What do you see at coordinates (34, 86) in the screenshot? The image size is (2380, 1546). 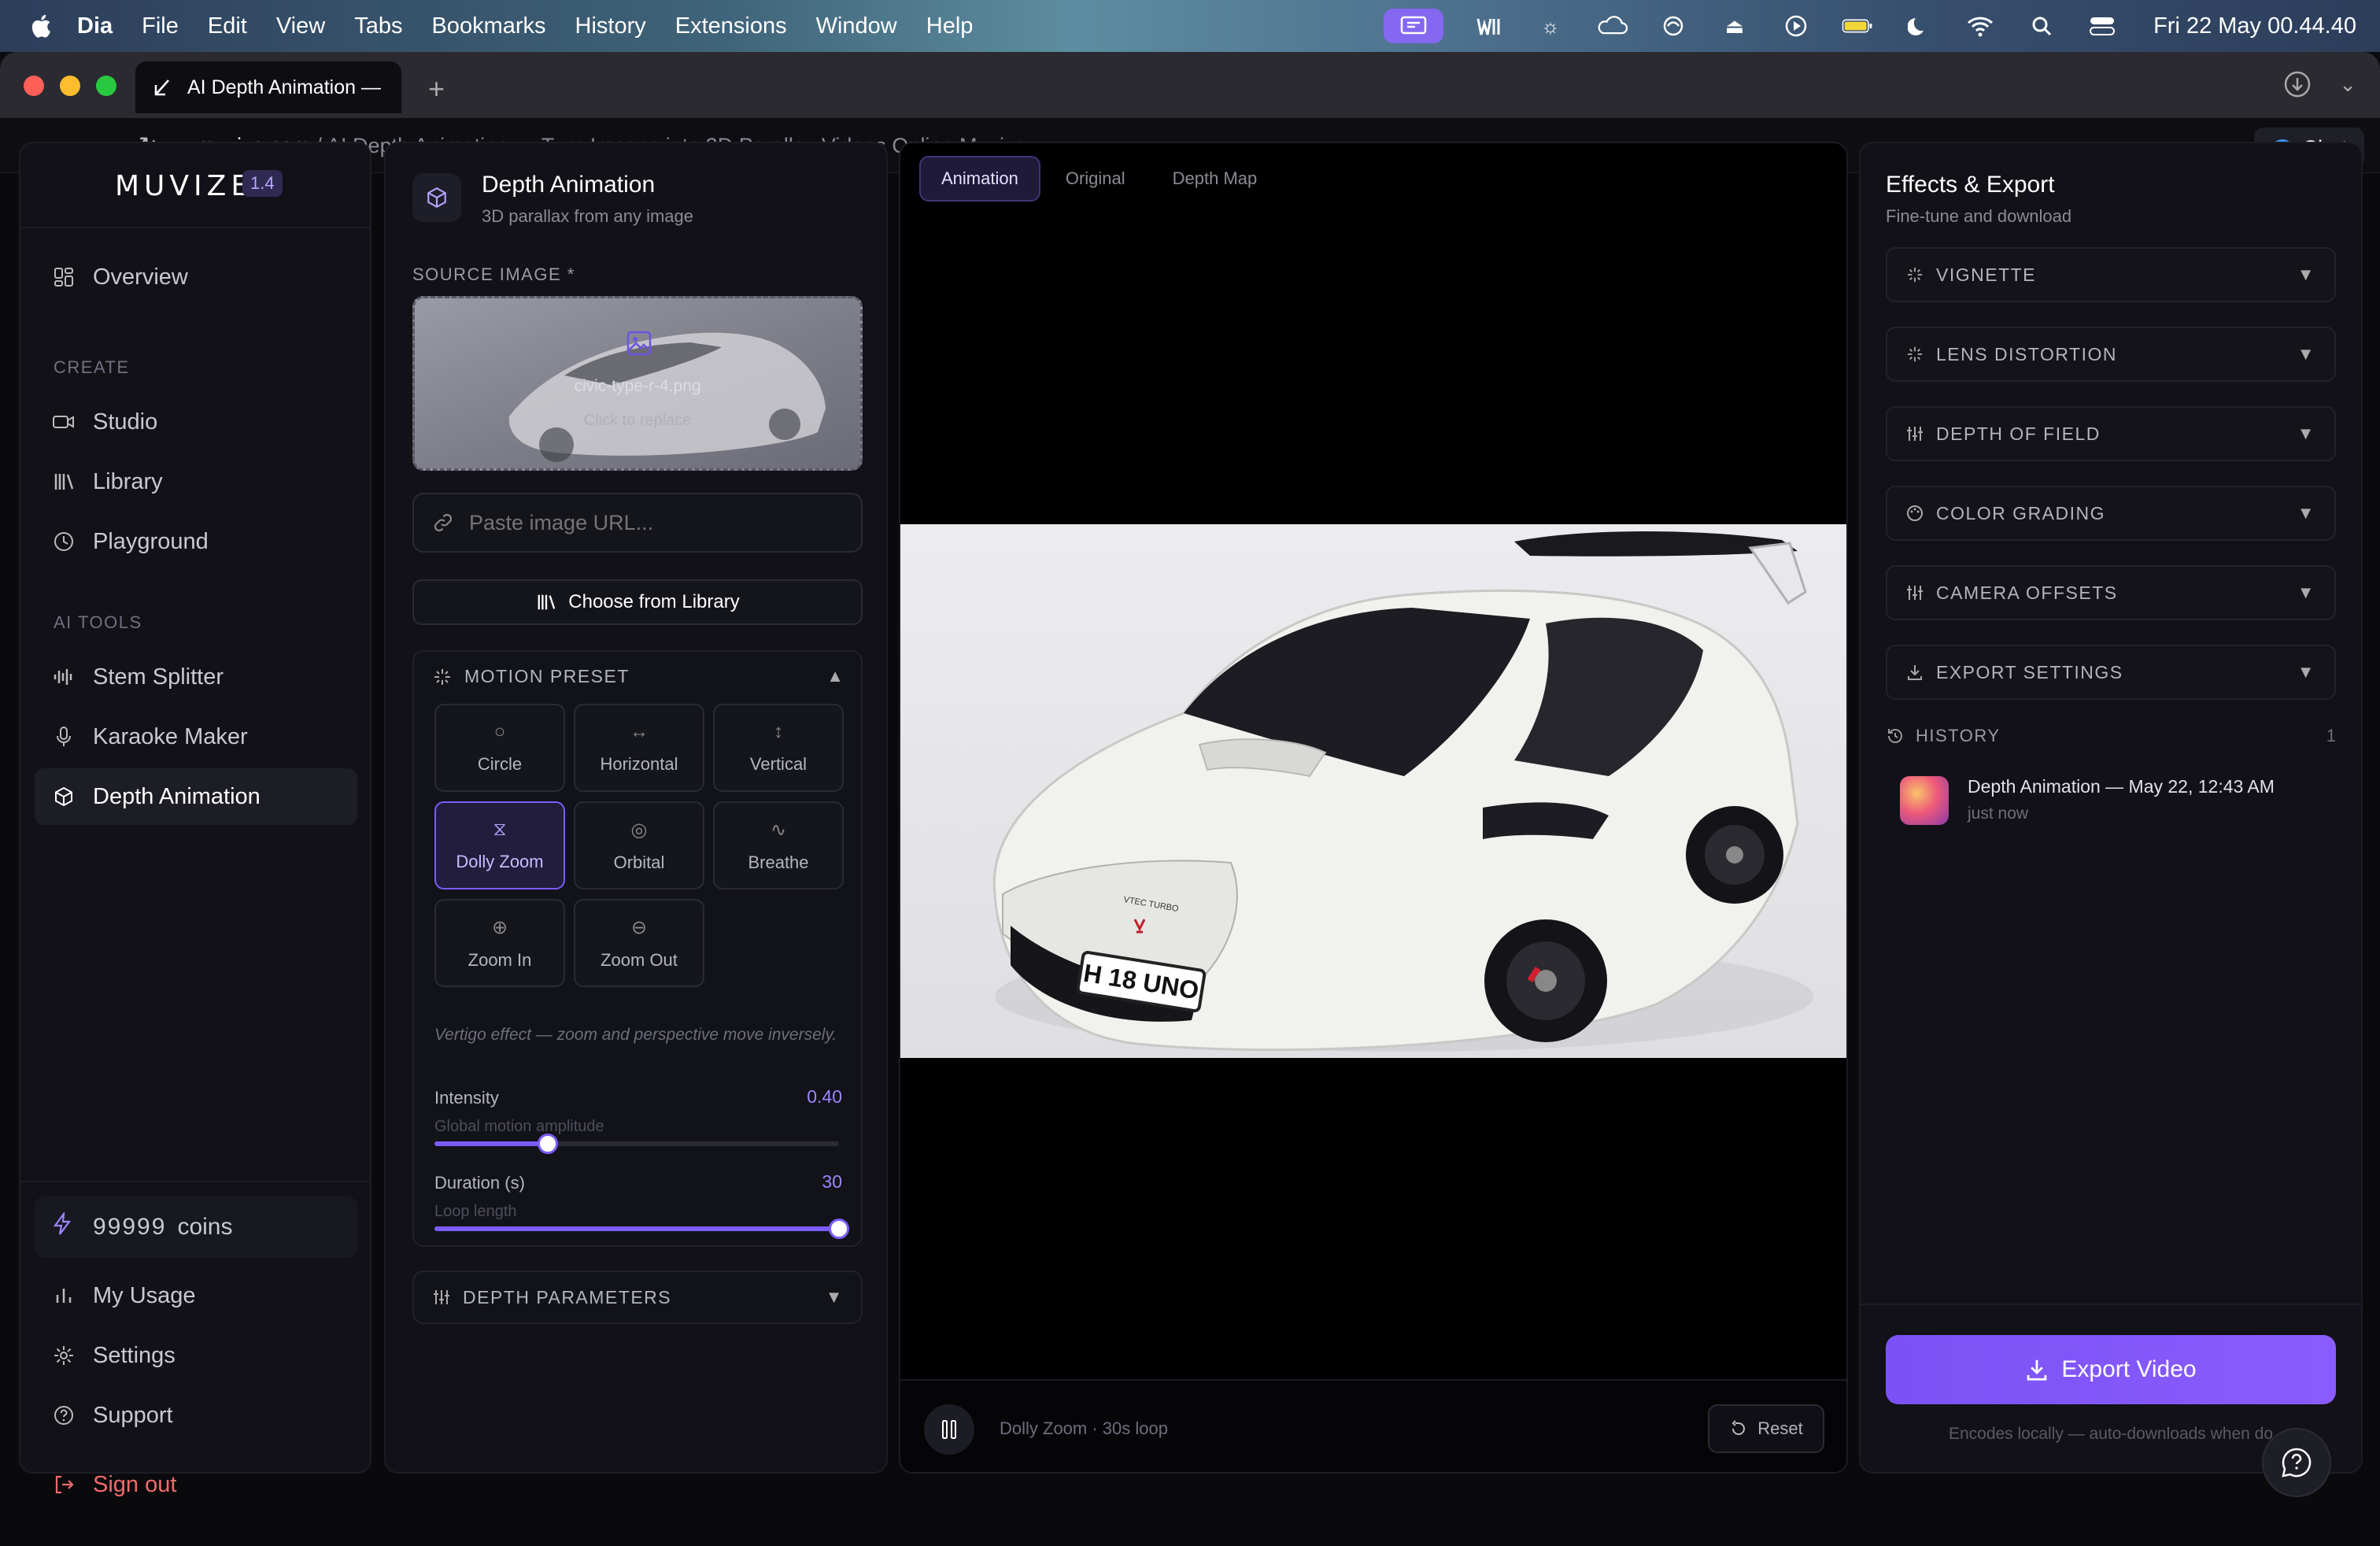 I see `close-window-button` at bounding box center [34, 86].